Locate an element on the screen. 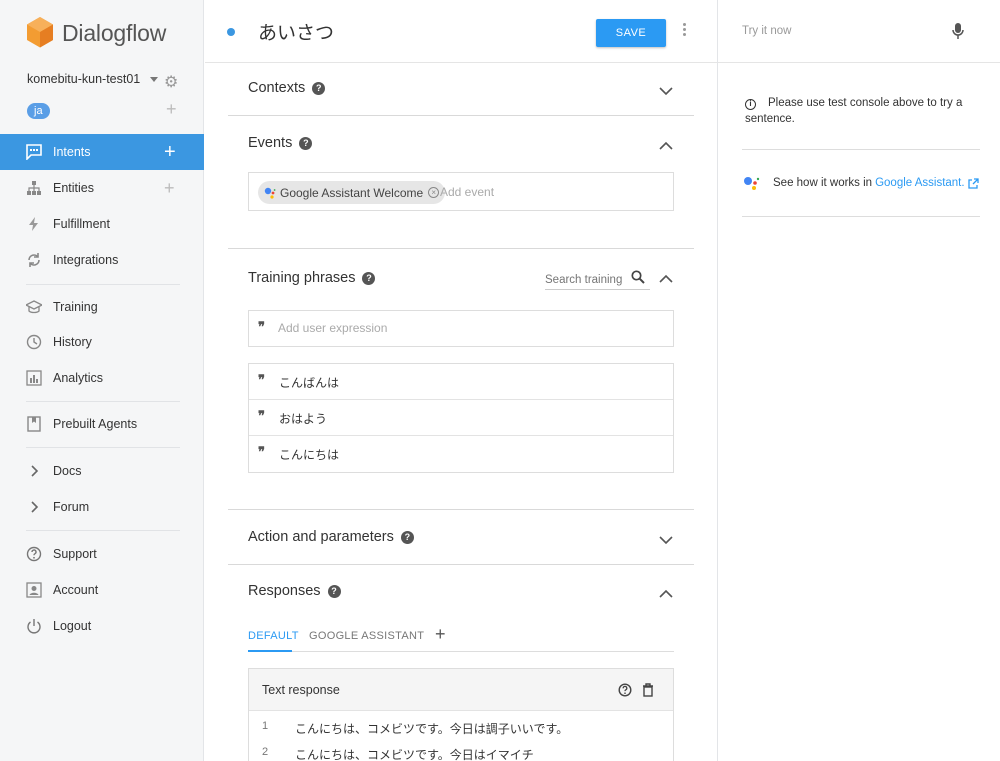 The image size is (1000, 761). try-it-now-input: Try it now is located at coordinates (766, 31).